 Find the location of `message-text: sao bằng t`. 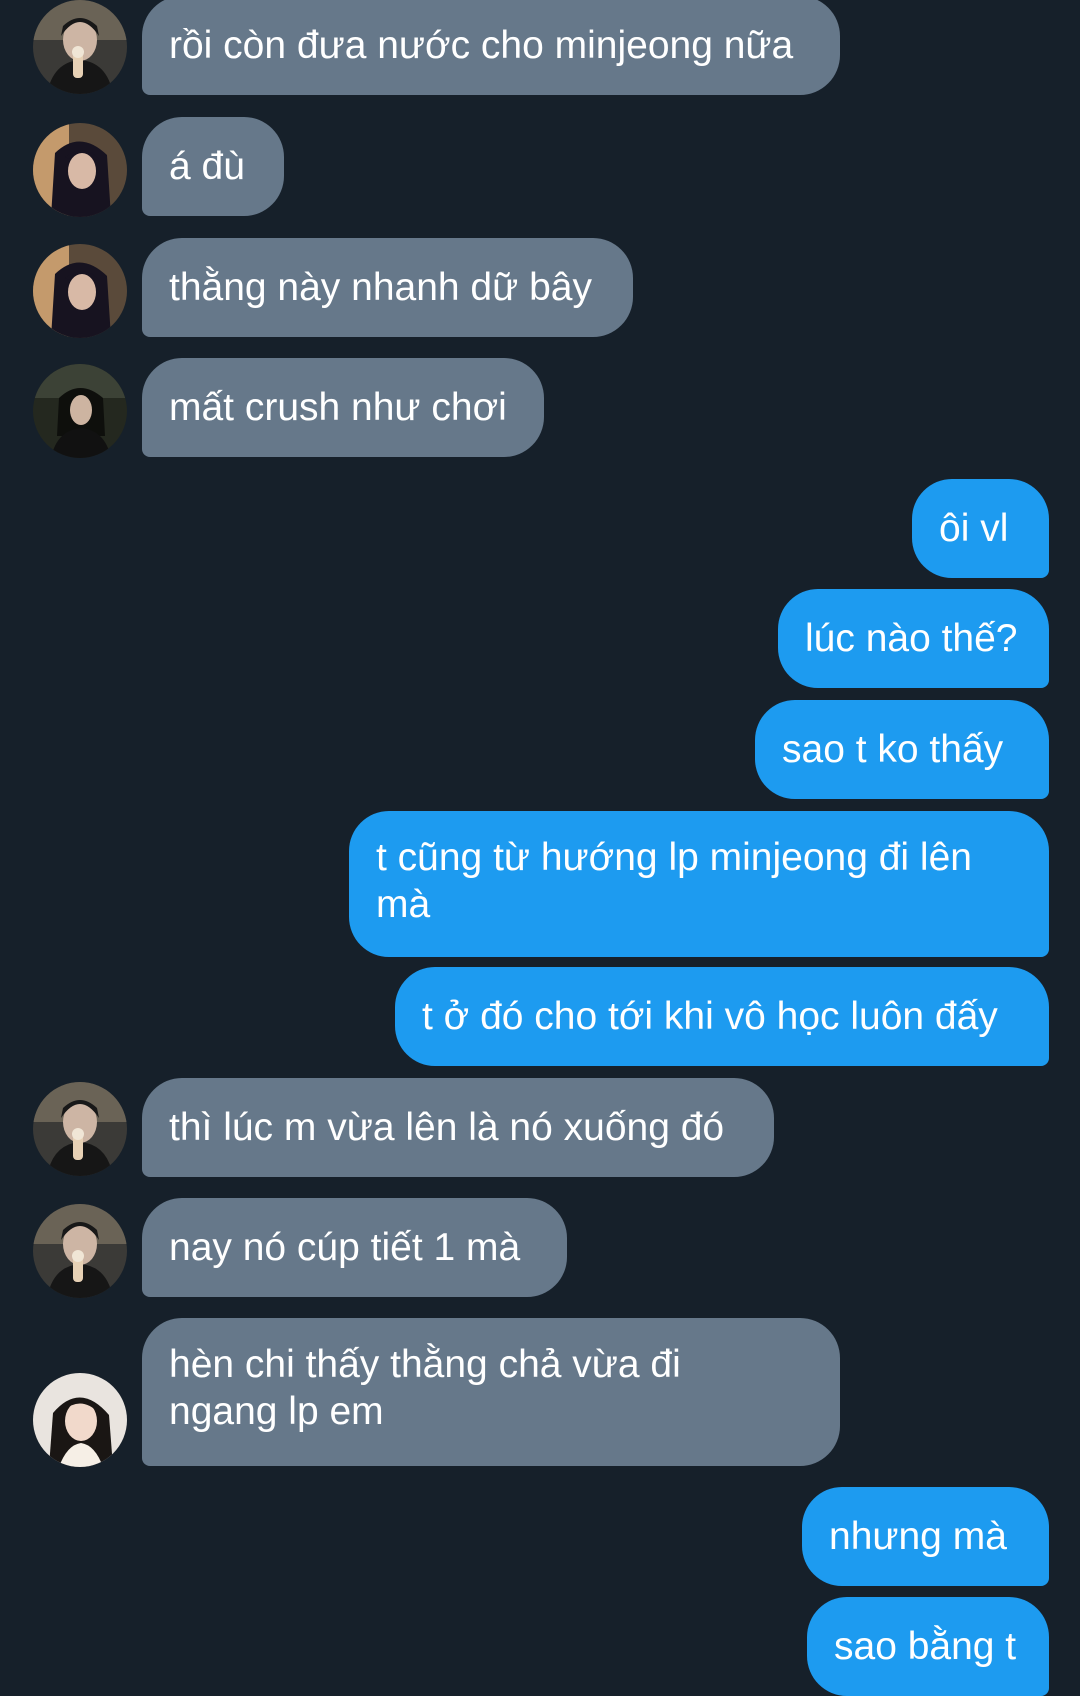

message-text: sao bằng t is located at coordinates (925, 1646).